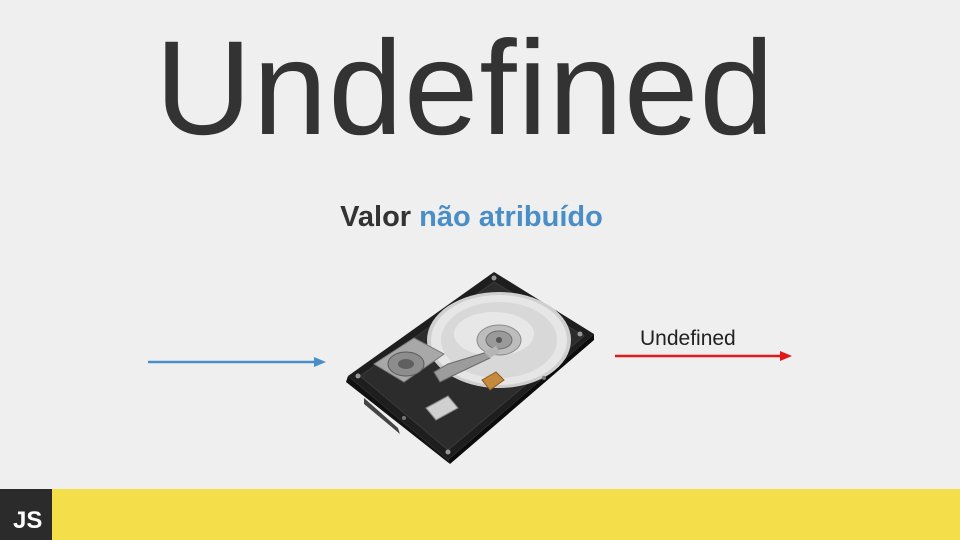 This screenshot has width=960, height=540. Describe the element at coordinates (480, 514) in the screenshot. I see `footer-bar` at that location.